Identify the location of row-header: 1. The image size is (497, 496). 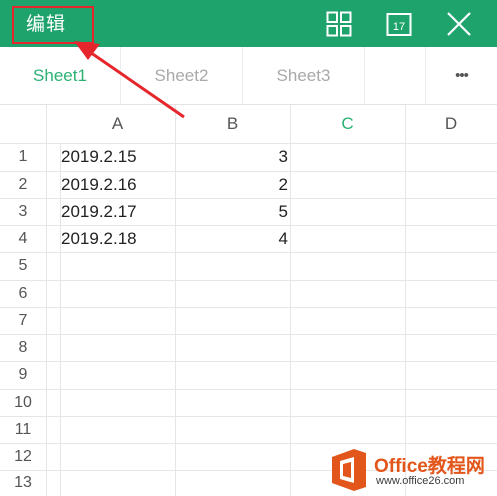
(23, 157).